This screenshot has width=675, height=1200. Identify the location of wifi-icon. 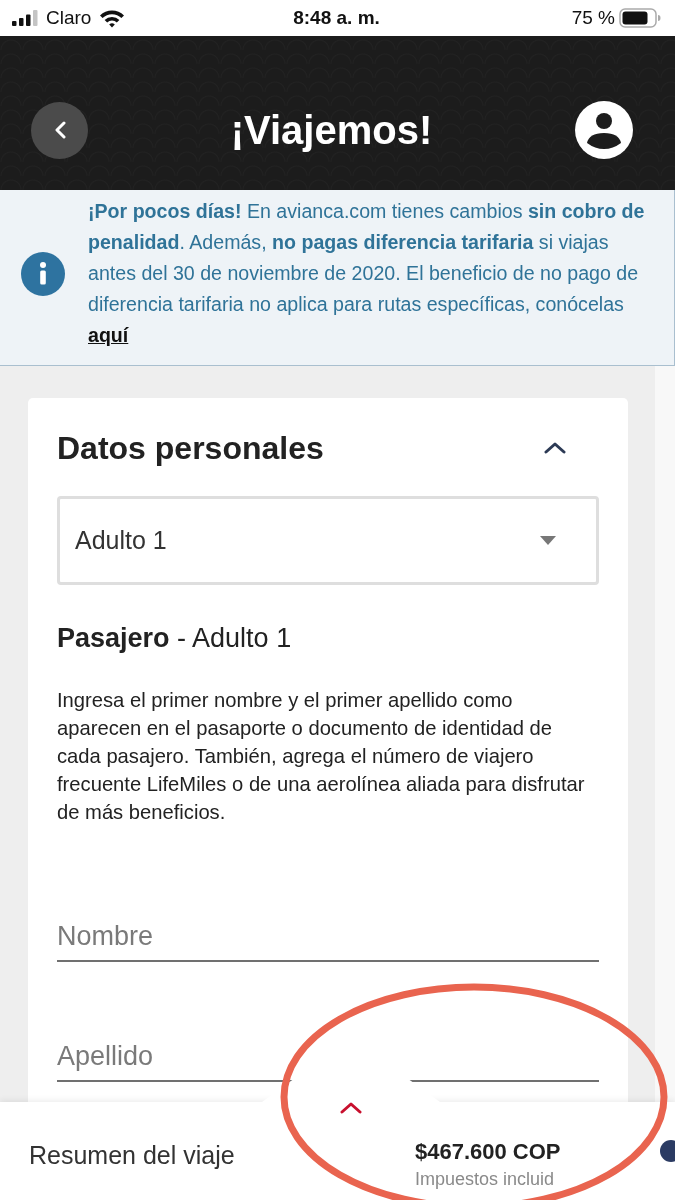
(112, 18).